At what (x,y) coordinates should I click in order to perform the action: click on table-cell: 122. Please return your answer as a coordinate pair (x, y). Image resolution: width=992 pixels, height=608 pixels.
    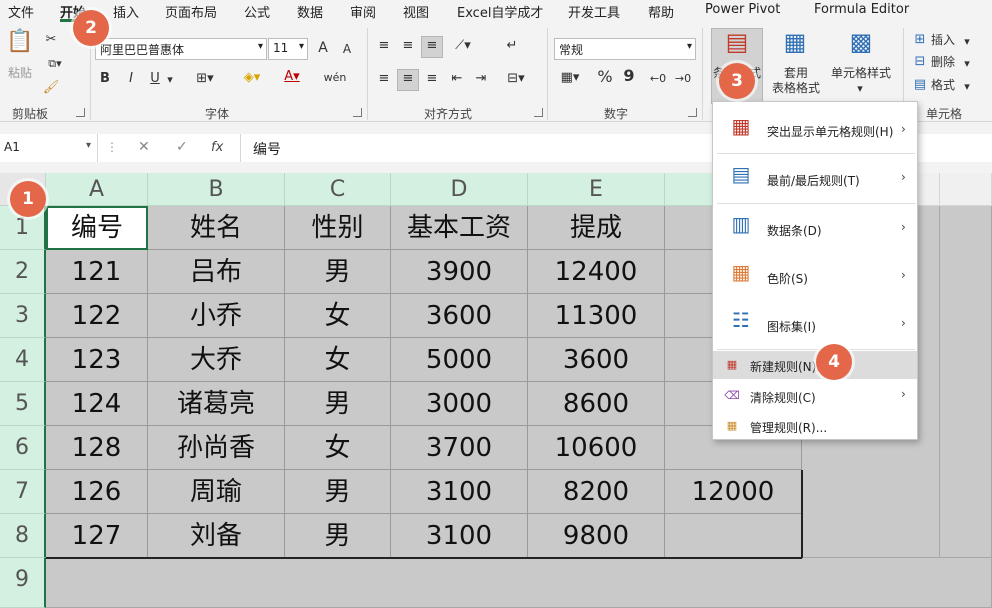
    Looking at the image, I should click on (97, 316).